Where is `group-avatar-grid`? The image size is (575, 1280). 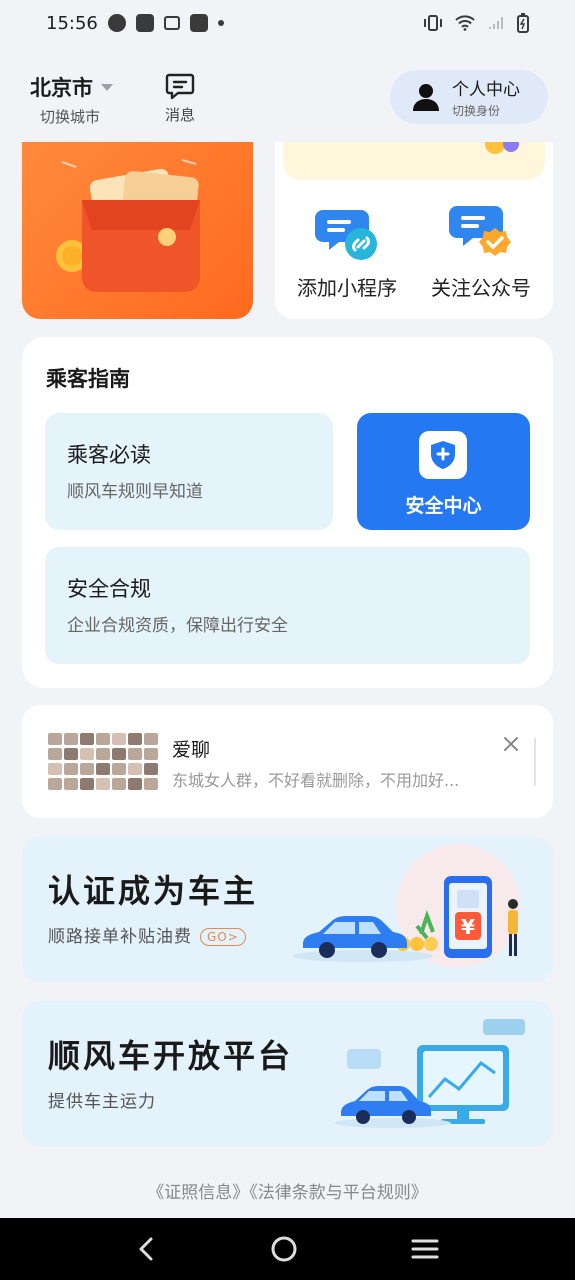
group-avatar-grid is located at coordinates (104, 763).